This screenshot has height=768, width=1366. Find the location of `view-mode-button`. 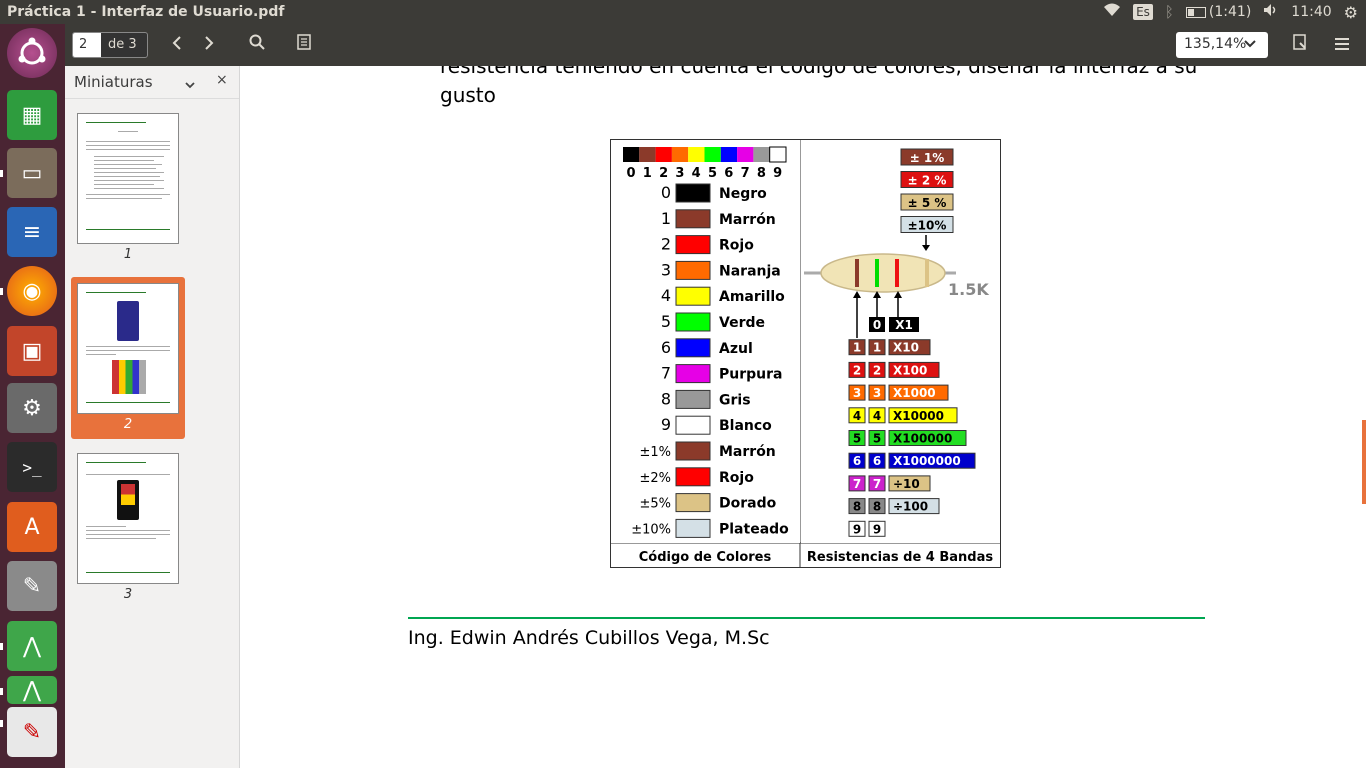

view-mode-button is located at coordinates (1300, 45).